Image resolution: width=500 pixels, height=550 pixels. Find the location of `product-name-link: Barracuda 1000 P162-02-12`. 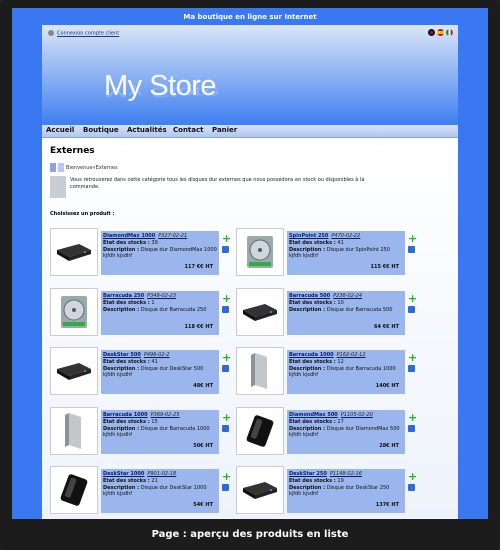

product-name-link: Barracuda 1000 P162-02-12 is located at coordinates (327, 355).